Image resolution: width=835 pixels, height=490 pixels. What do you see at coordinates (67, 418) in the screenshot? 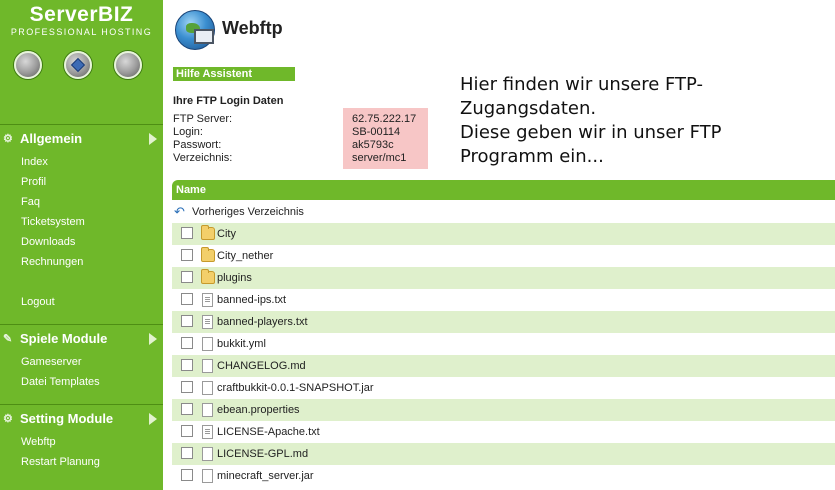
I see `section-title: Setting Module` at bounding box center [67, 418].